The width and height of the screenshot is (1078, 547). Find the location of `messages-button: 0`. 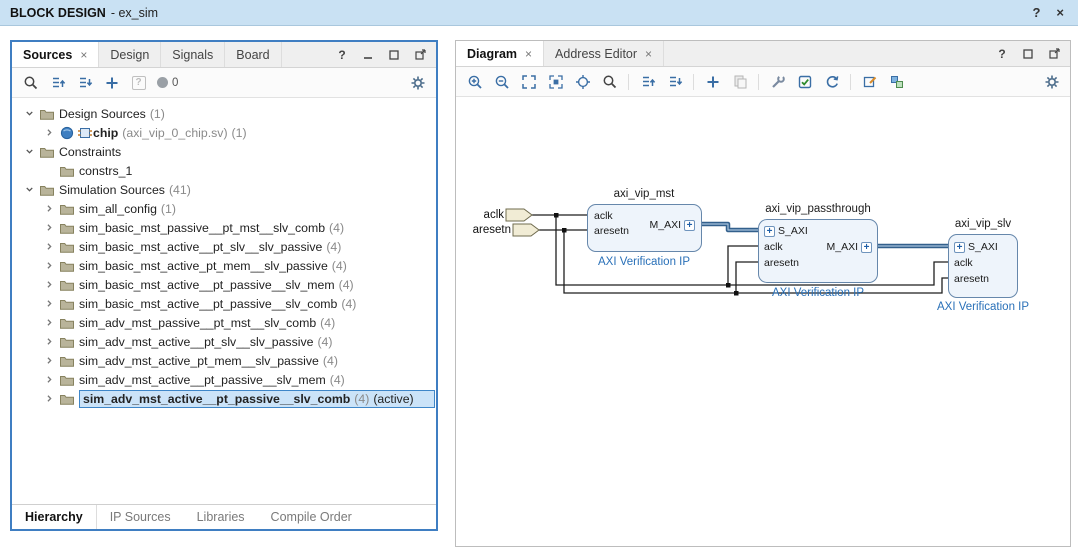

messages-button: 0 is located at coordinates (167, 82).